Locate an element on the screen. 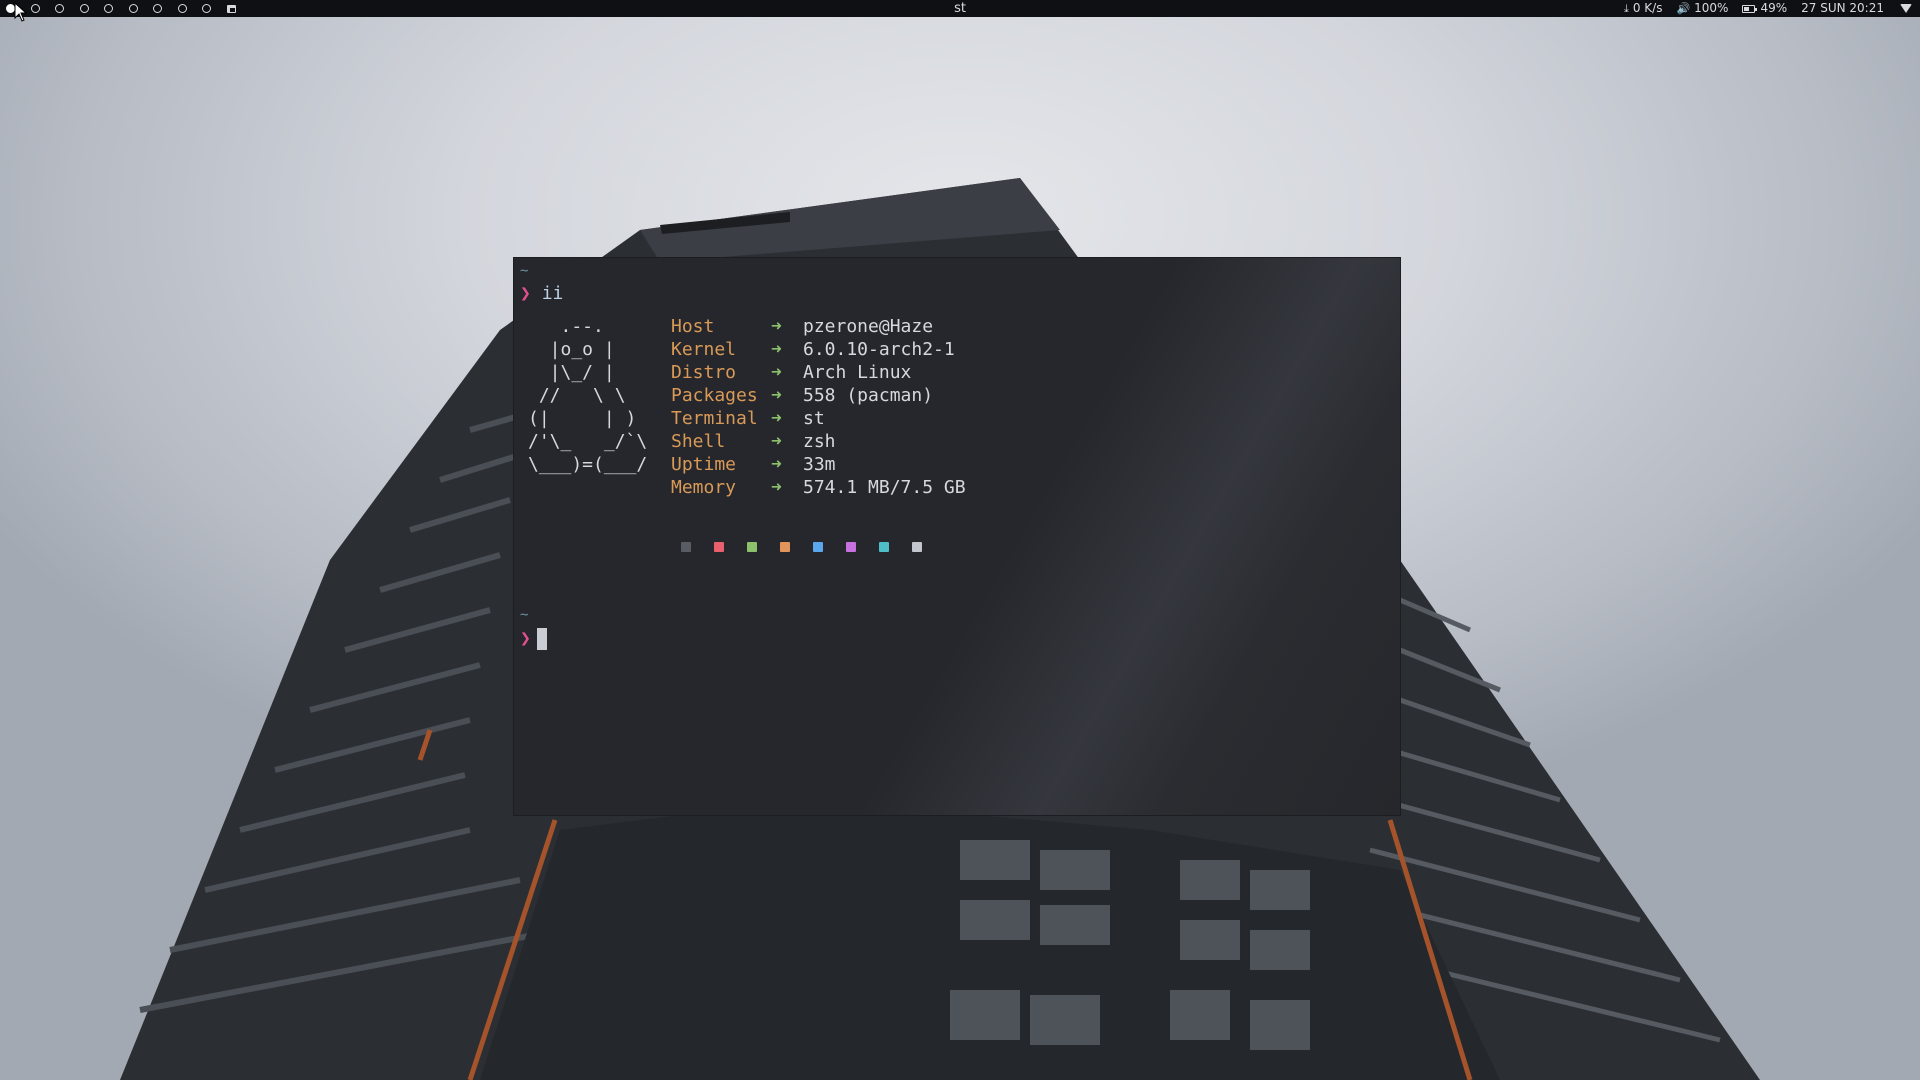 This screenshot has width=1920, height=1080. ascii-art-line: |o_o | is located at coordinates (571, 349).